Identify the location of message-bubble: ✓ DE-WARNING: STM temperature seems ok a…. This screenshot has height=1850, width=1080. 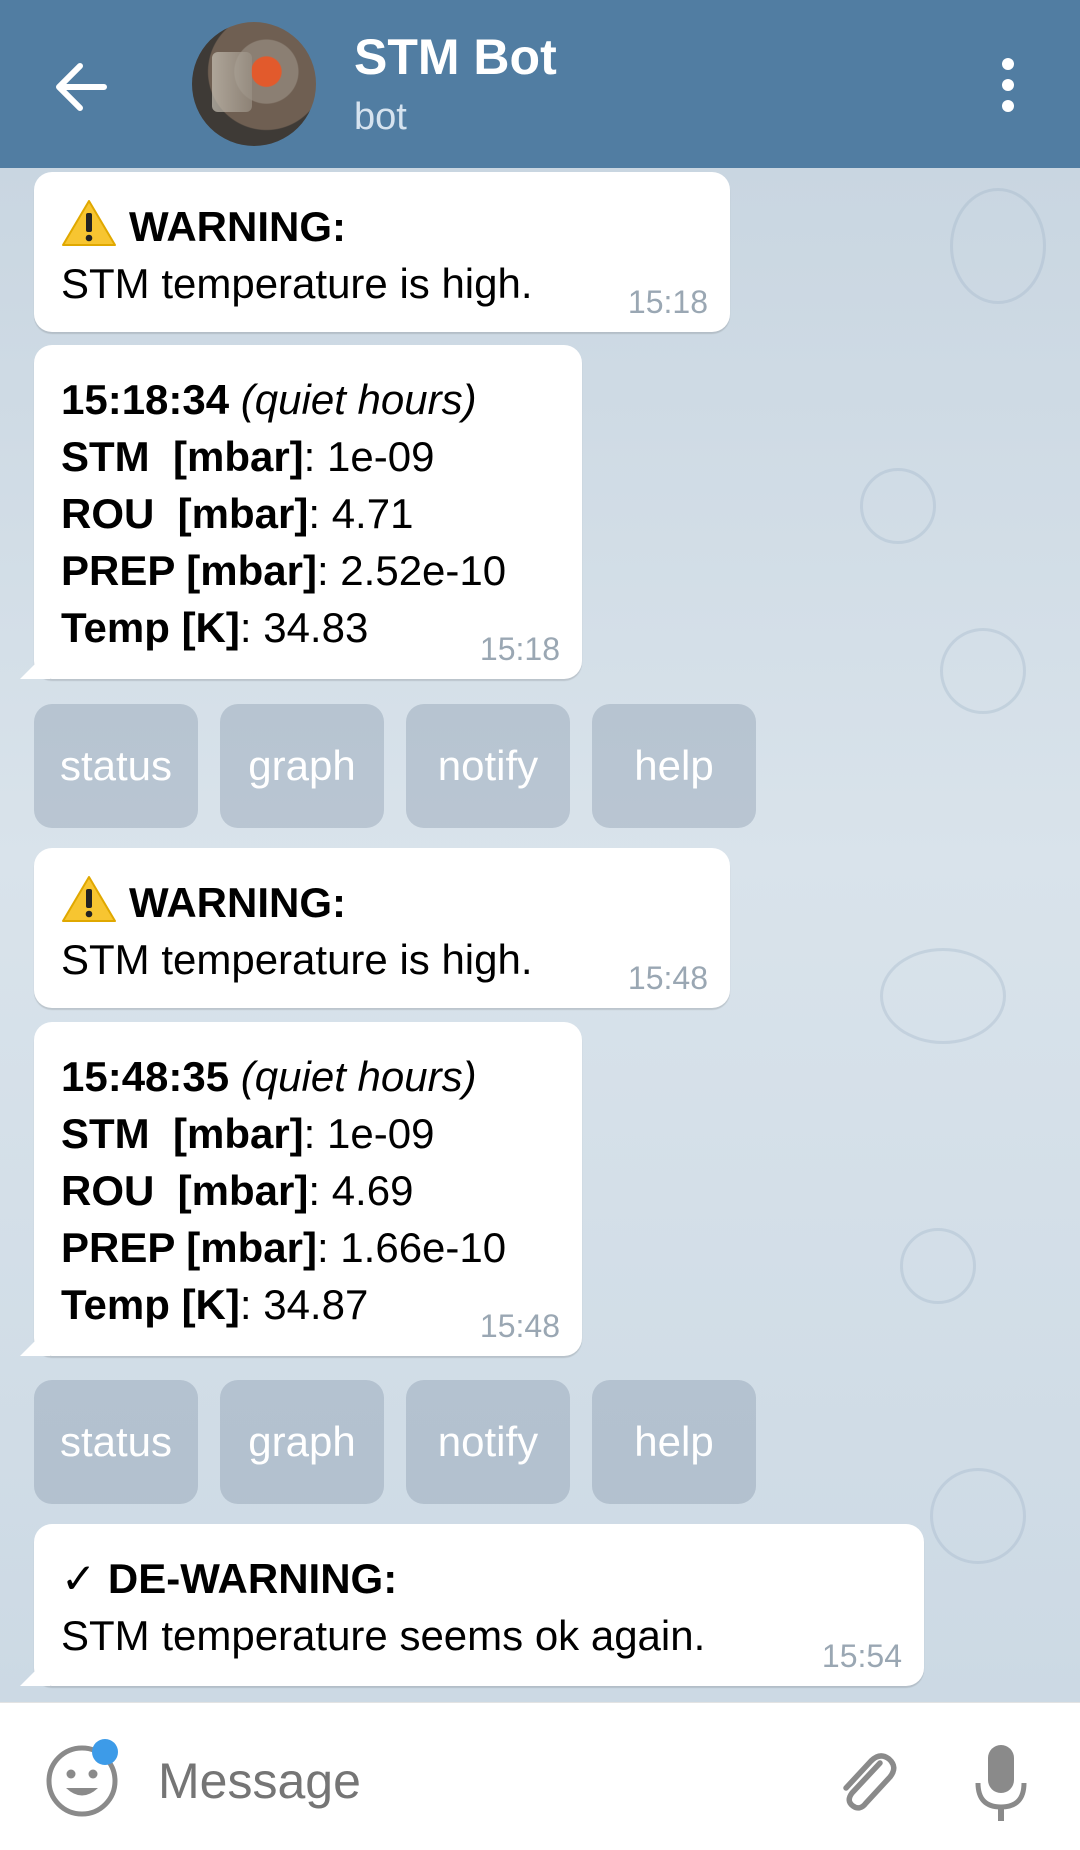
(479, 1605).